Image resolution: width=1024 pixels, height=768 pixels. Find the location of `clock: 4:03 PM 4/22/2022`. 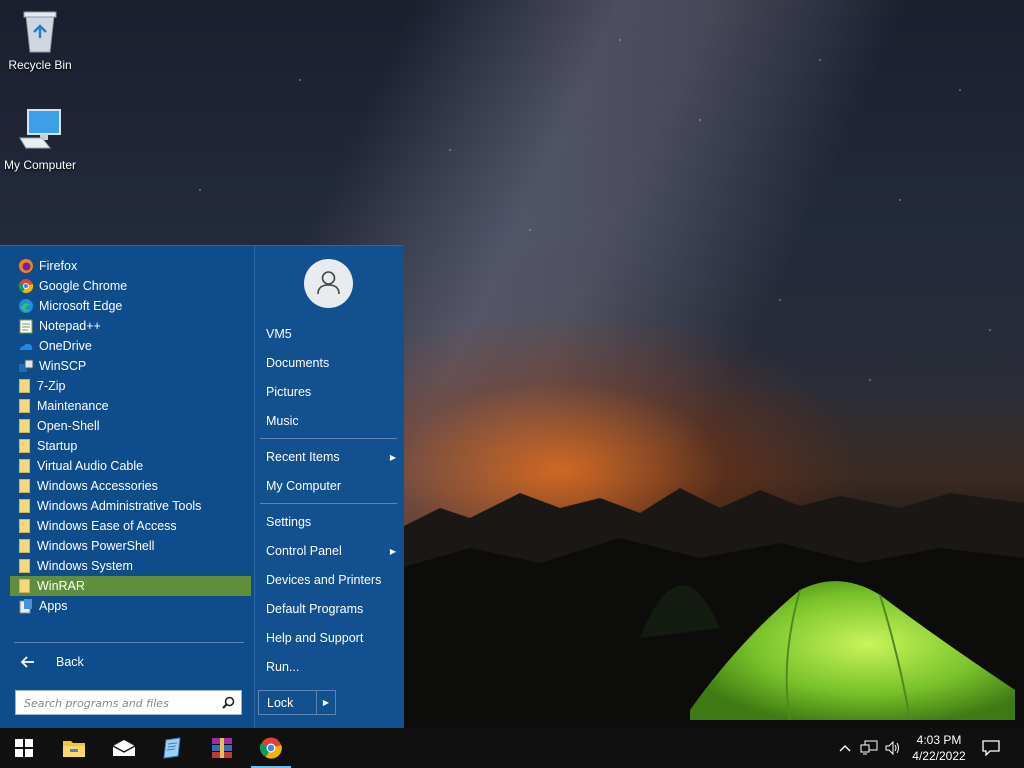

clock: 4:03 PM 4/22/2022 is located at coordinates (939, 748).